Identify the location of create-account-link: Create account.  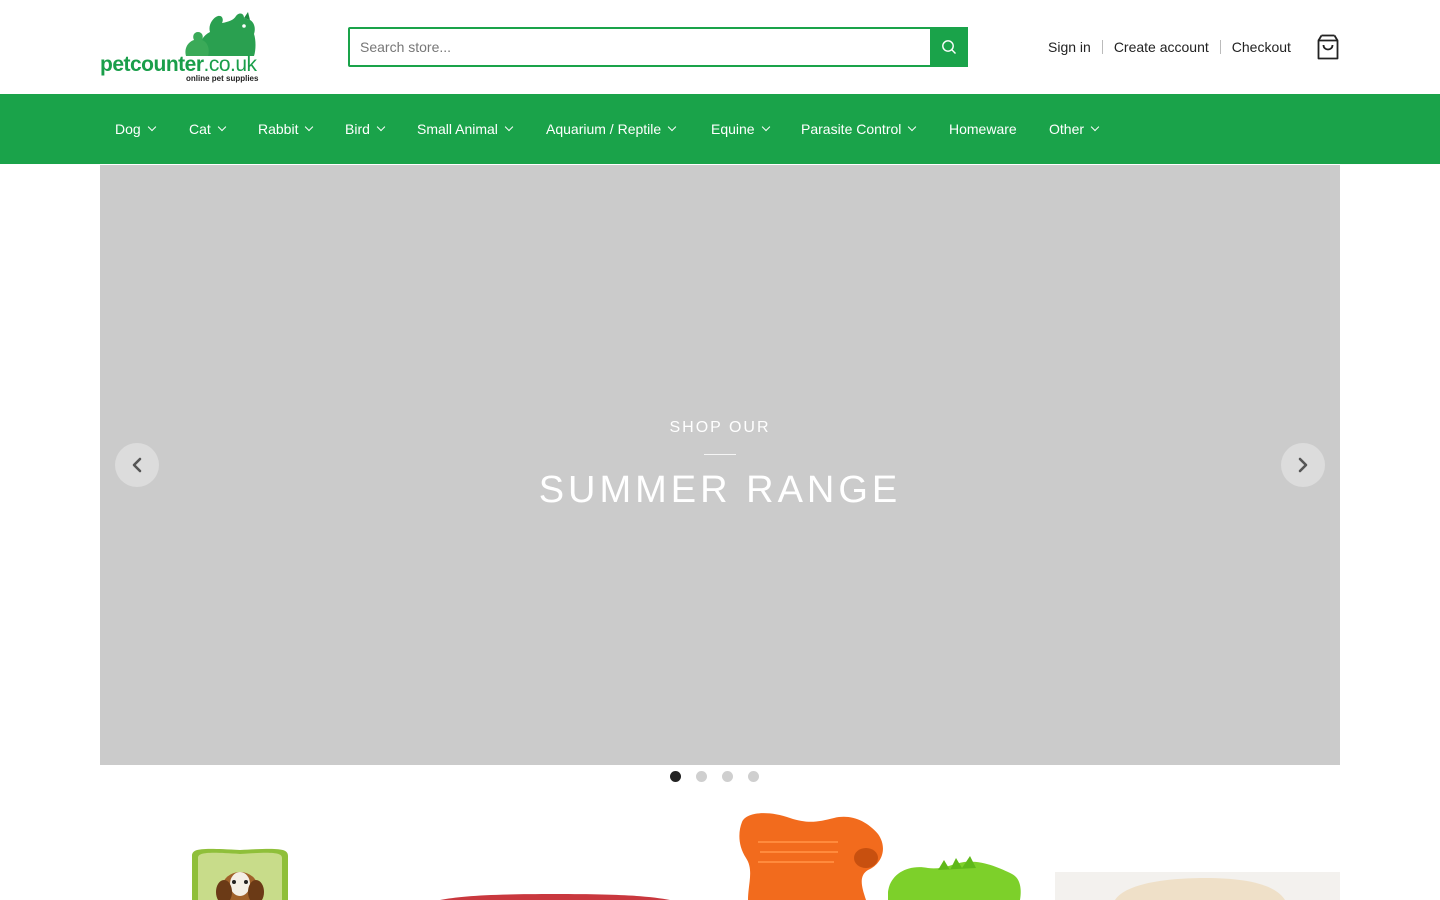
(1161, 47).